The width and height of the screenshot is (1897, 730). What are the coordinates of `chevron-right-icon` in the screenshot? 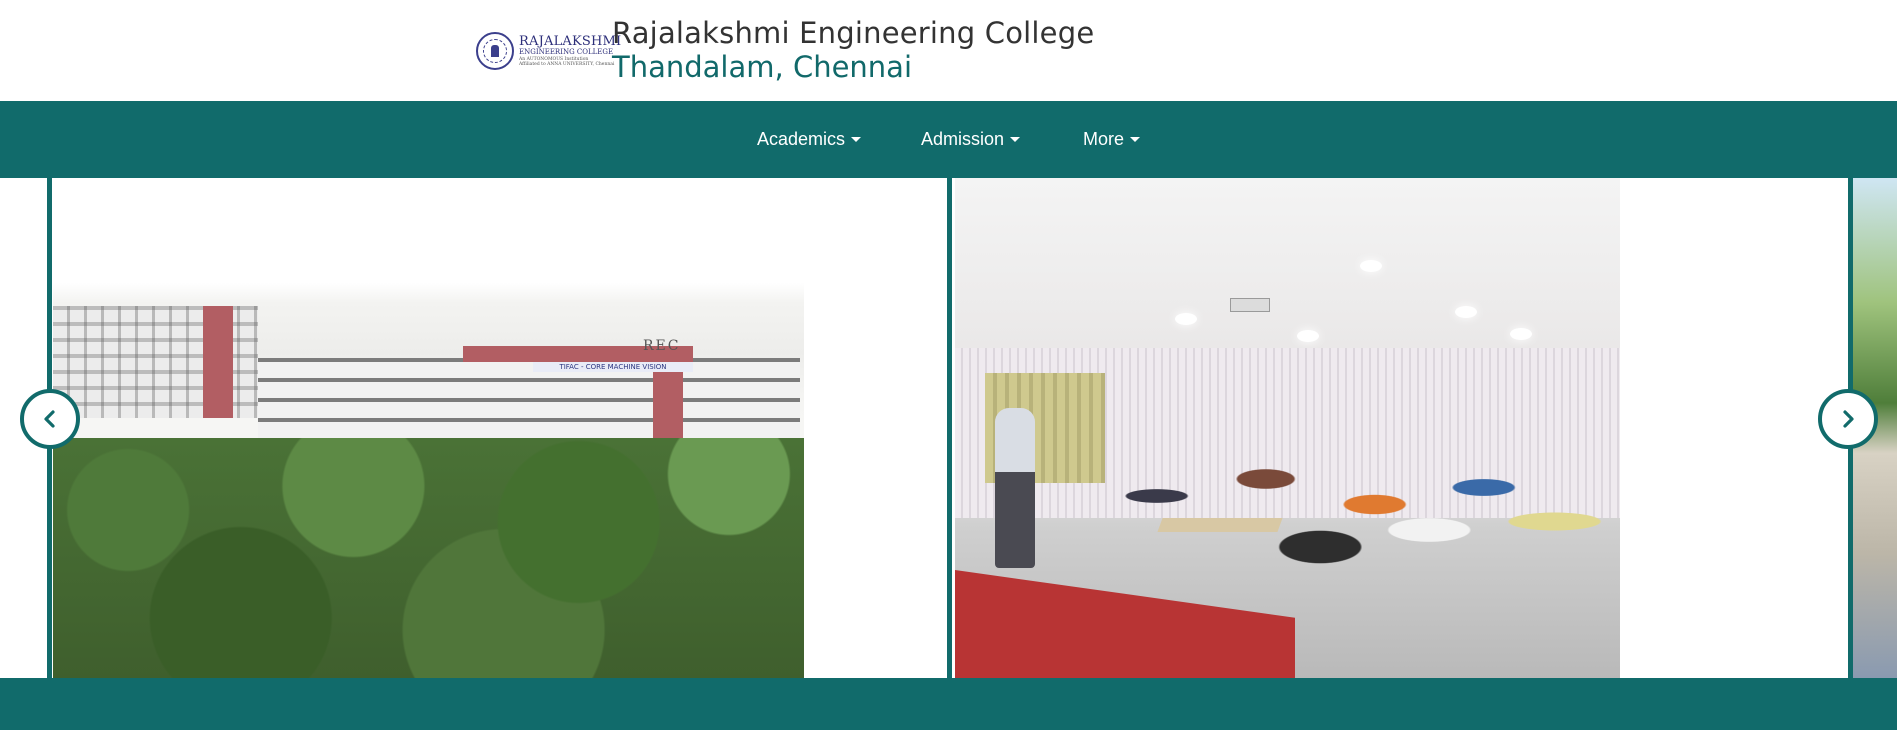 It's located at (1848, 419).